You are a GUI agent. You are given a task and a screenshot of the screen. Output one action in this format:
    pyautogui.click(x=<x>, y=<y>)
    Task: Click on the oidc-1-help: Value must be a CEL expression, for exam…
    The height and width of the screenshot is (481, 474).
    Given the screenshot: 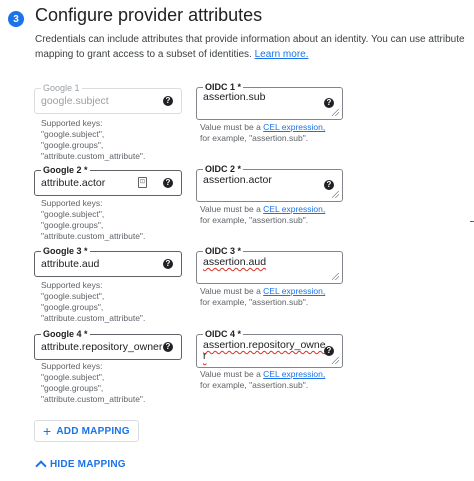 What is the action you would take?
    pyautogui.click(x=280, y=133)
    